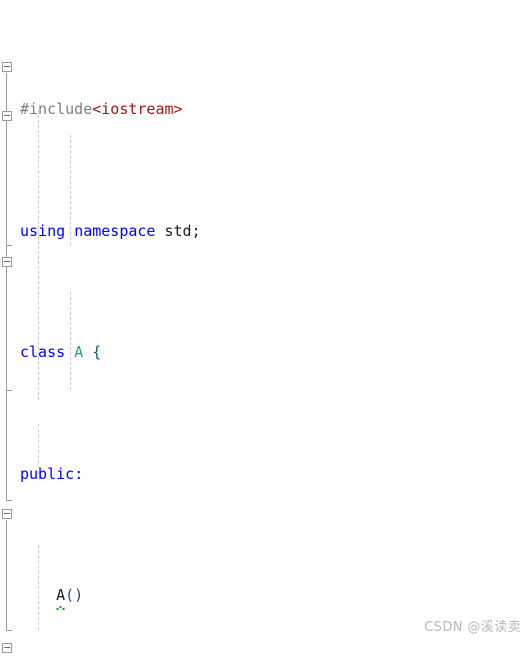  Describe the element at coordinates (79, 352) in the screenshot. I see `token-type-a: A` at that location.